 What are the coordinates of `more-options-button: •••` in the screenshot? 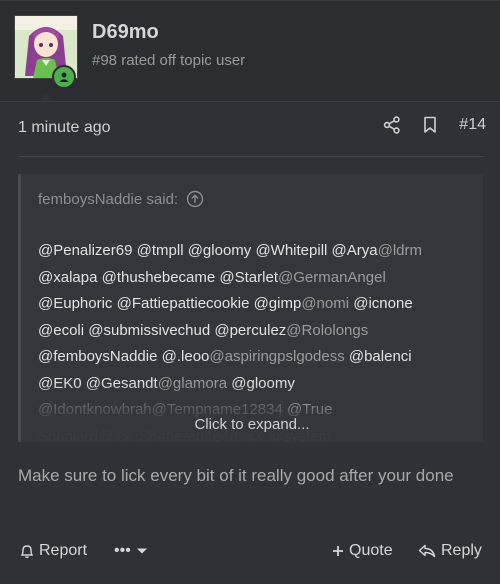 It's located at (131, 551).